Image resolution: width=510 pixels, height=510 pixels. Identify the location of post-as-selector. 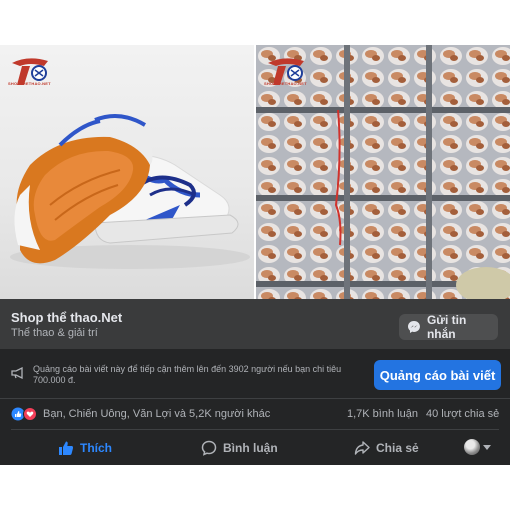
(477, 447).